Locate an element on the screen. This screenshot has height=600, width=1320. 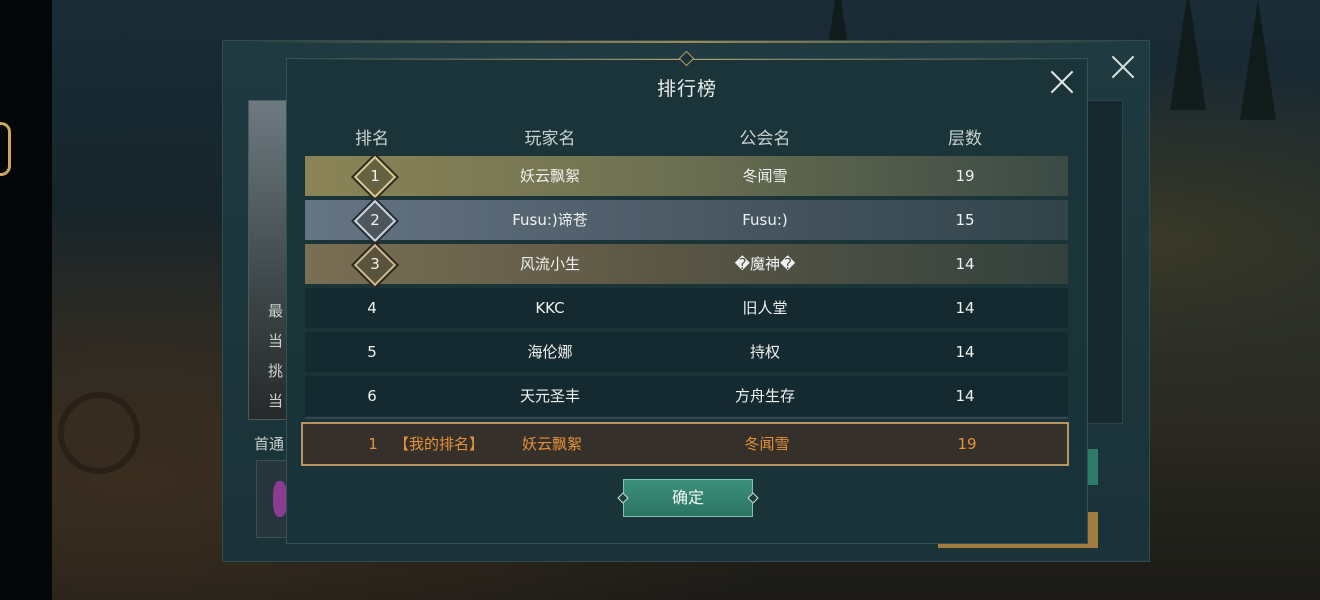
button-right-ornament is located at coordinates (753, 498).